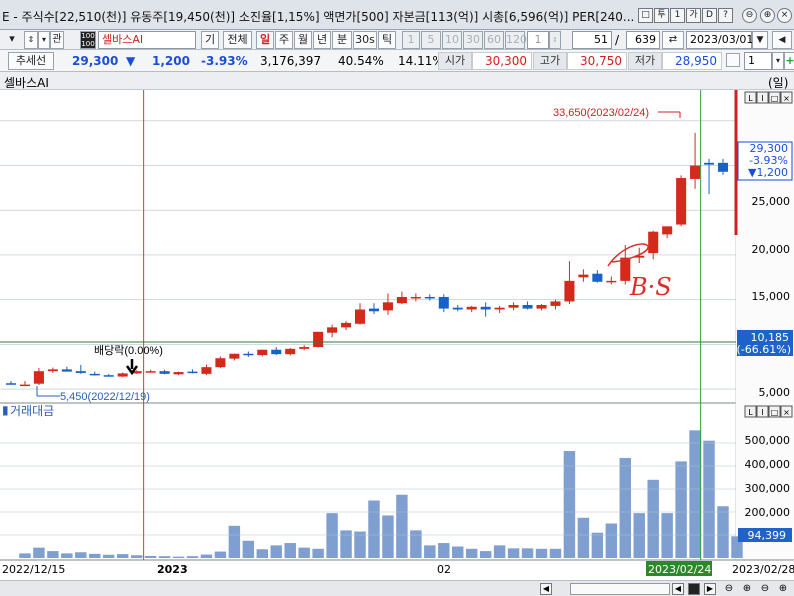  I want to click on tab-30s: 30s, so click(365, 40).